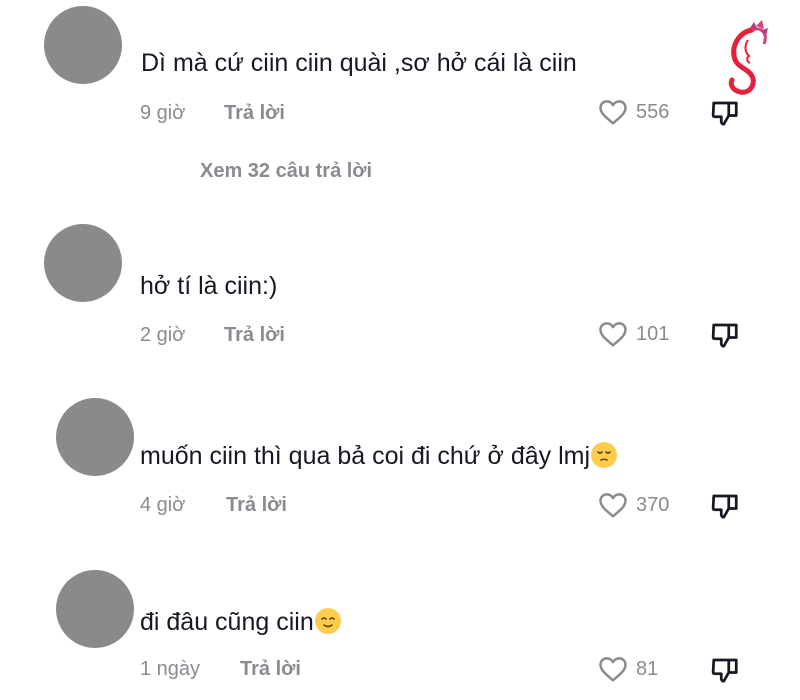 The height and width of the screenshot is (700, 800). What do you see at coordinates (209, 286) in the screenshot?
I see `comment-text: hở tí là ciin:)` at bounding box center [209, 286].